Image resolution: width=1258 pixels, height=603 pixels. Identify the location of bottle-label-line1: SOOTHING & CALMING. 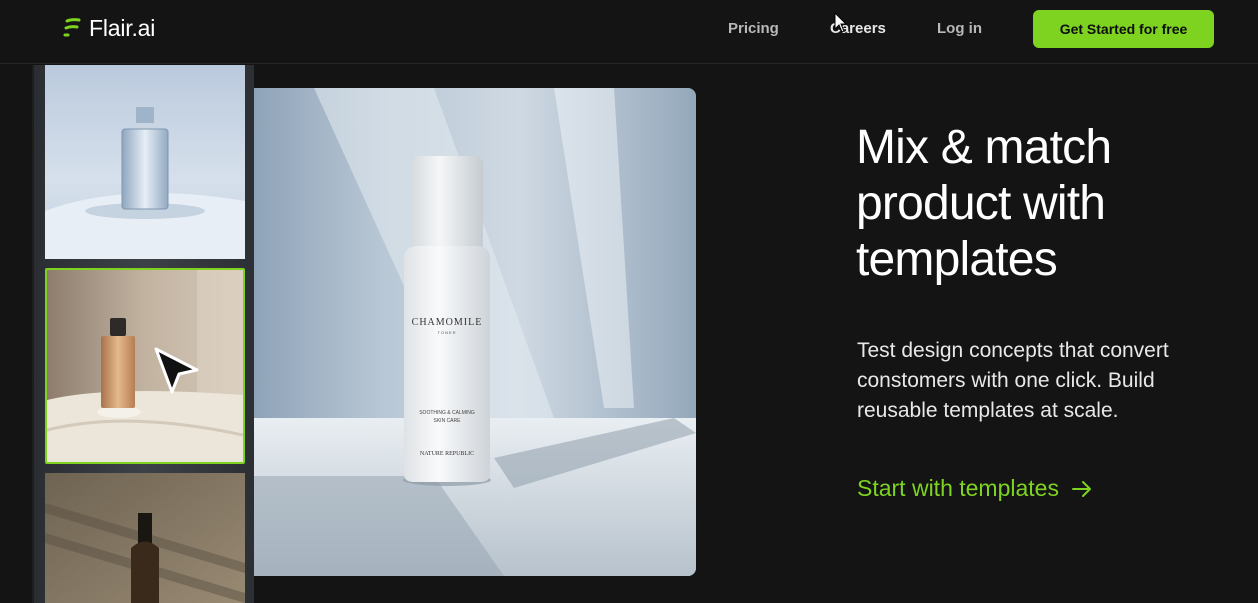
(447, 413).